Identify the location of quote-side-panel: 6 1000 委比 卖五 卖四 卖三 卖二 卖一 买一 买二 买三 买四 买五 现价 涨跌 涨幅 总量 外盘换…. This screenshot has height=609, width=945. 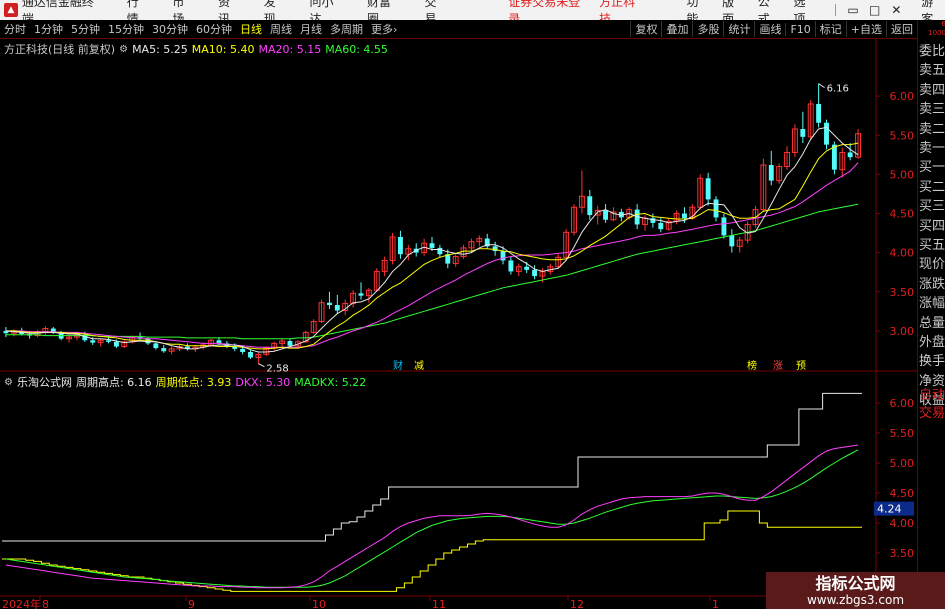
(931, 314).